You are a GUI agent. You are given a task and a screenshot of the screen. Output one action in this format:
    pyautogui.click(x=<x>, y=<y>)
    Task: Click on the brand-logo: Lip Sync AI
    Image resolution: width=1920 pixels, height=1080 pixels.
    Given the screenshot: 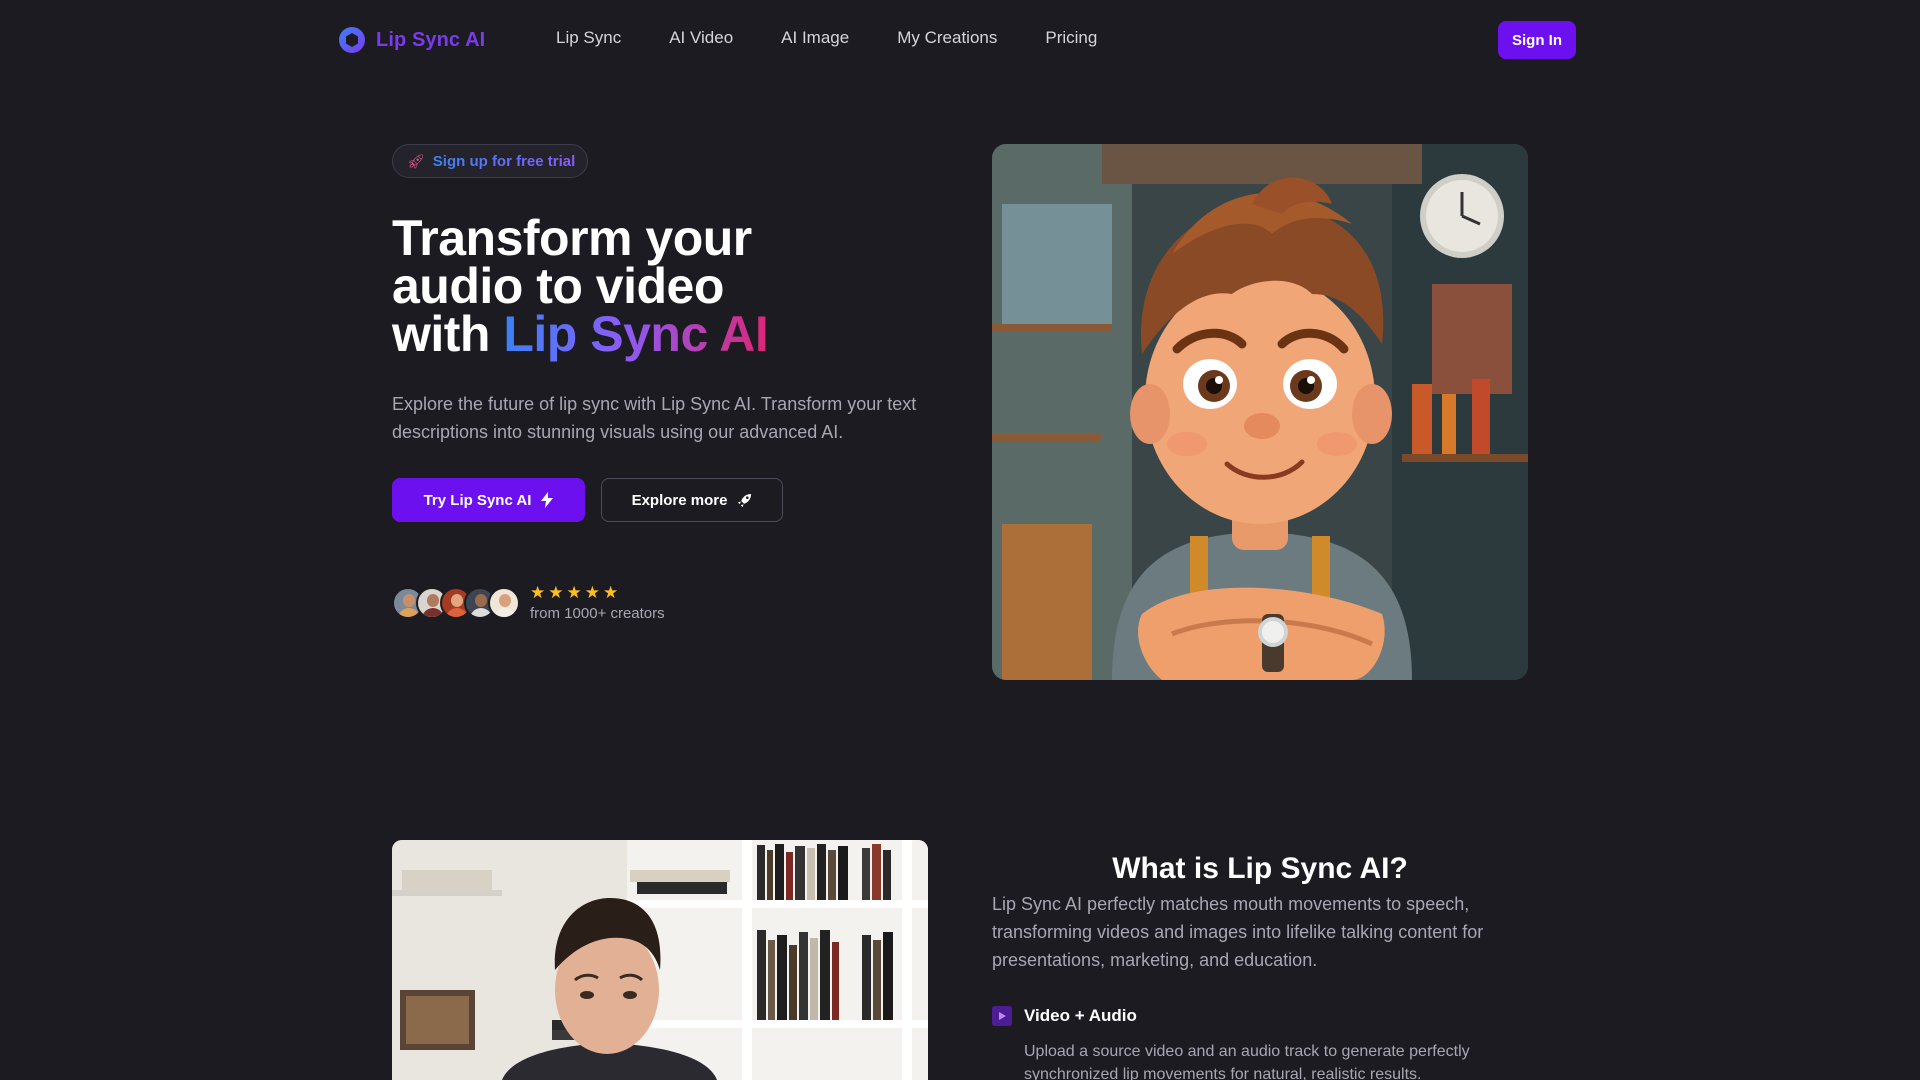 What is the action you would take?
    pyautogui.click(x=411, y=40)
    